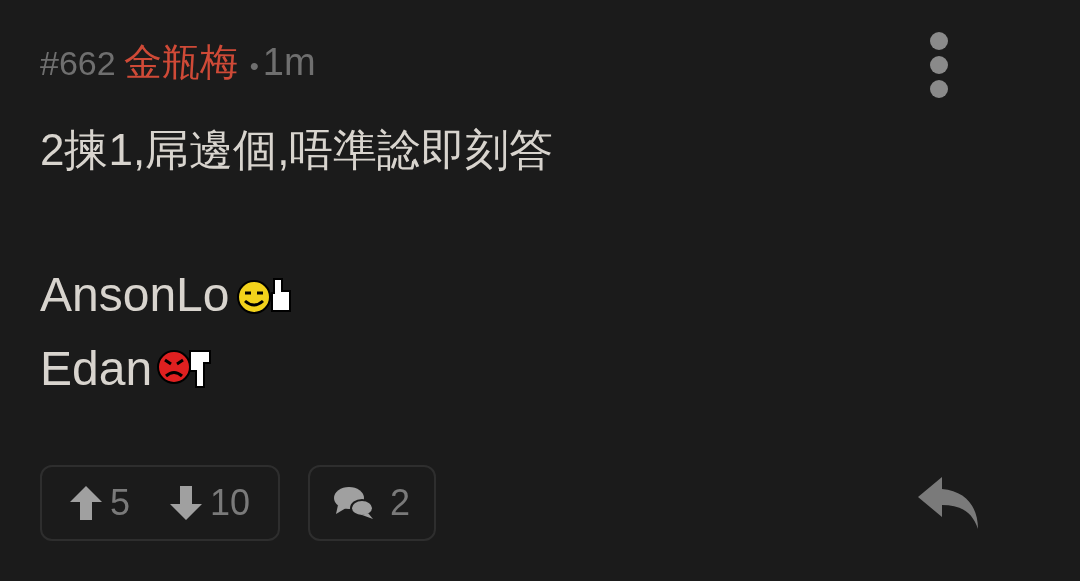 Image resolution: width=1080 pixels, height=581 pixels. Describe the element at coordinates (78, 63) in the screenshot. I see `post-number: #662` at that location.